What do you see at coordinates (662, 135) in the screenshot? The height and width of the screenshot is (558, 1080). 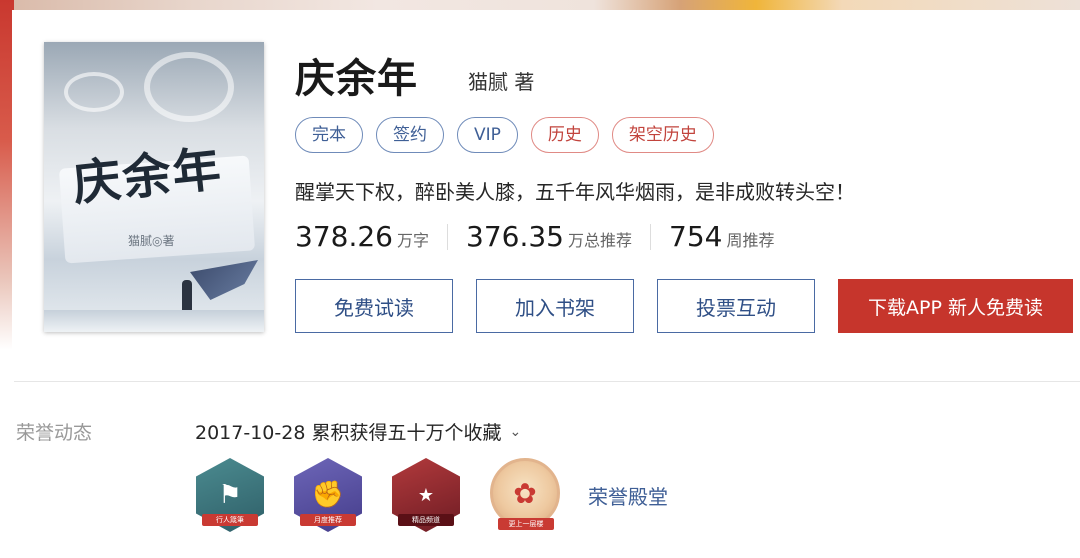 I see `tag-alt-history: 架空历史` at bounding box center [662, 135].